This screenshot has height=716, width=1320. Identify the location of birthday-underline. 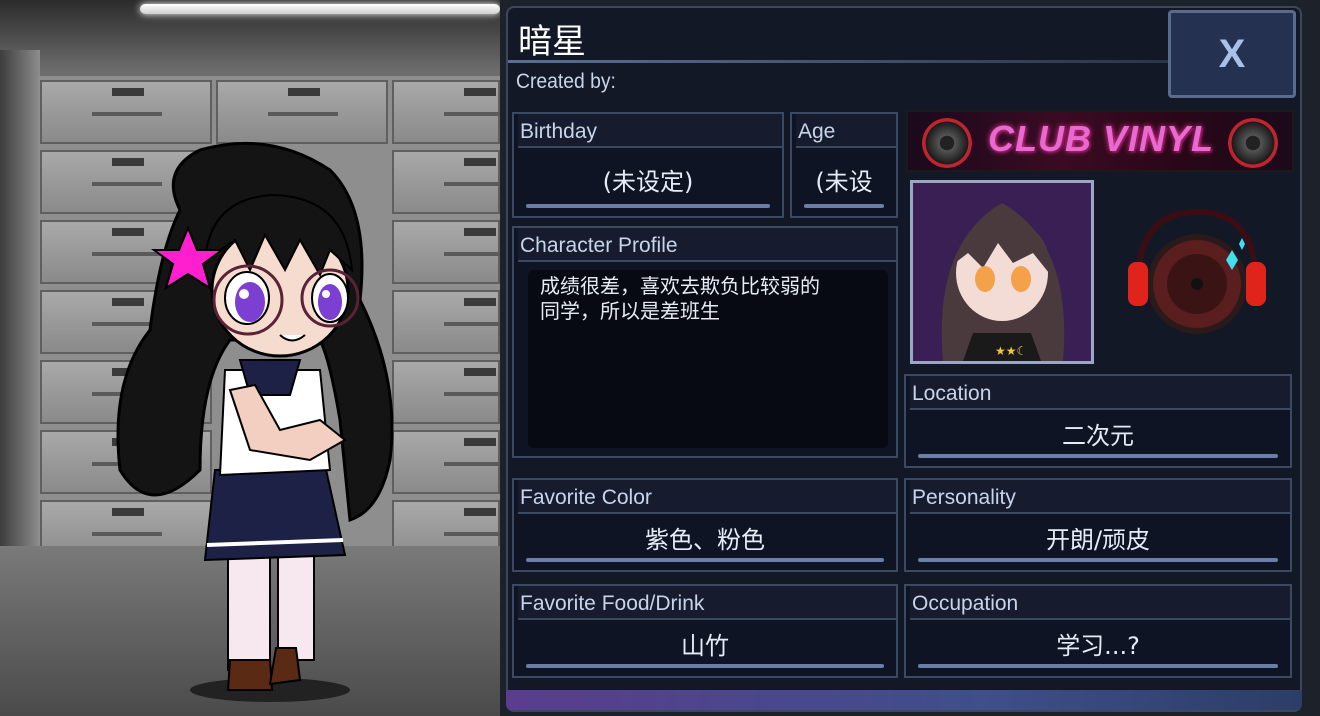
(648, 206).